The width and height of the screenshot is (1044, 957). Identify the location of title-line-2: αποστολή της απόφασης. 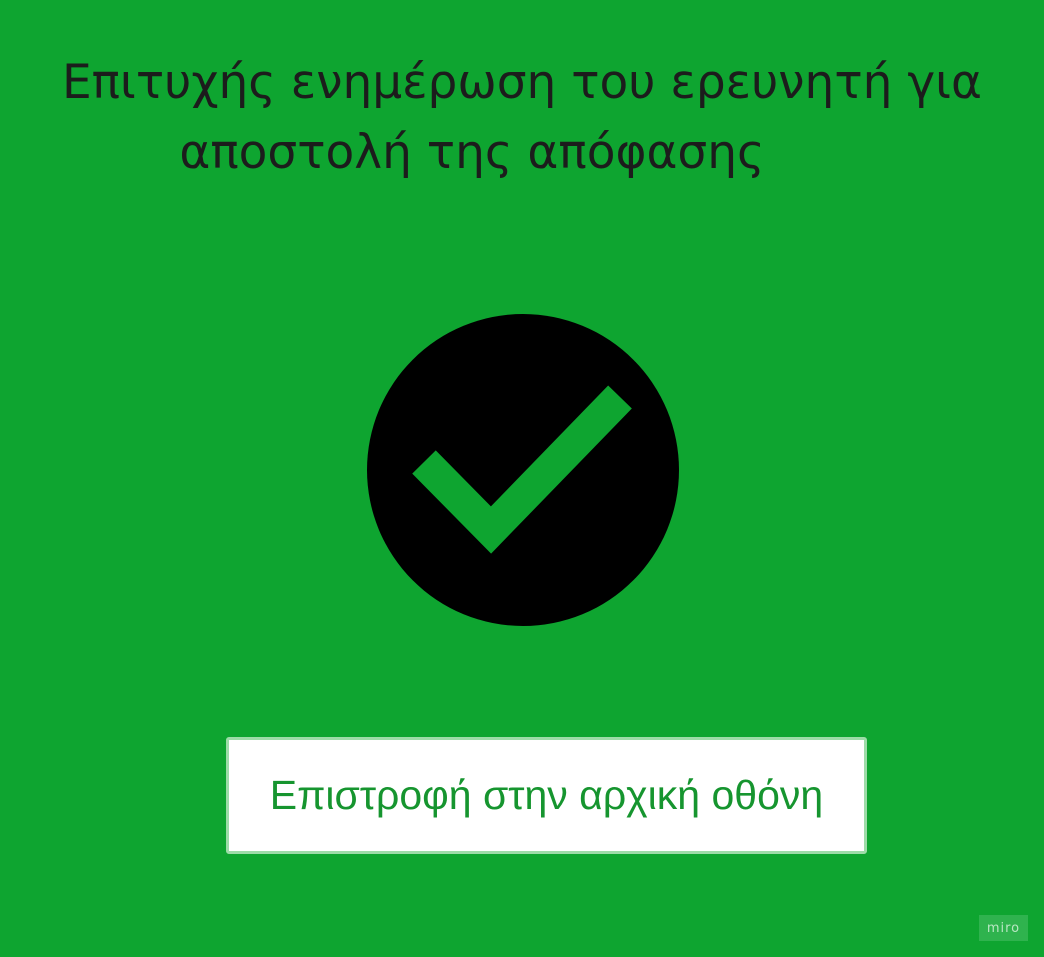
(472, 152).